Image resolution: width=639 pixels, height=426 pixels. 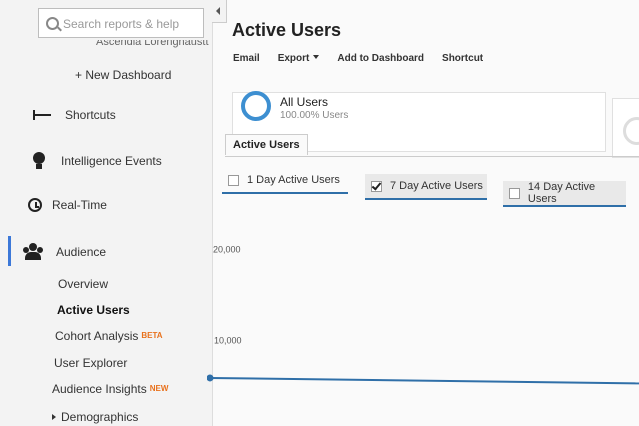 I want to click on toggle-7-day: 7 Day Active Users, so click(x=426, y=187).